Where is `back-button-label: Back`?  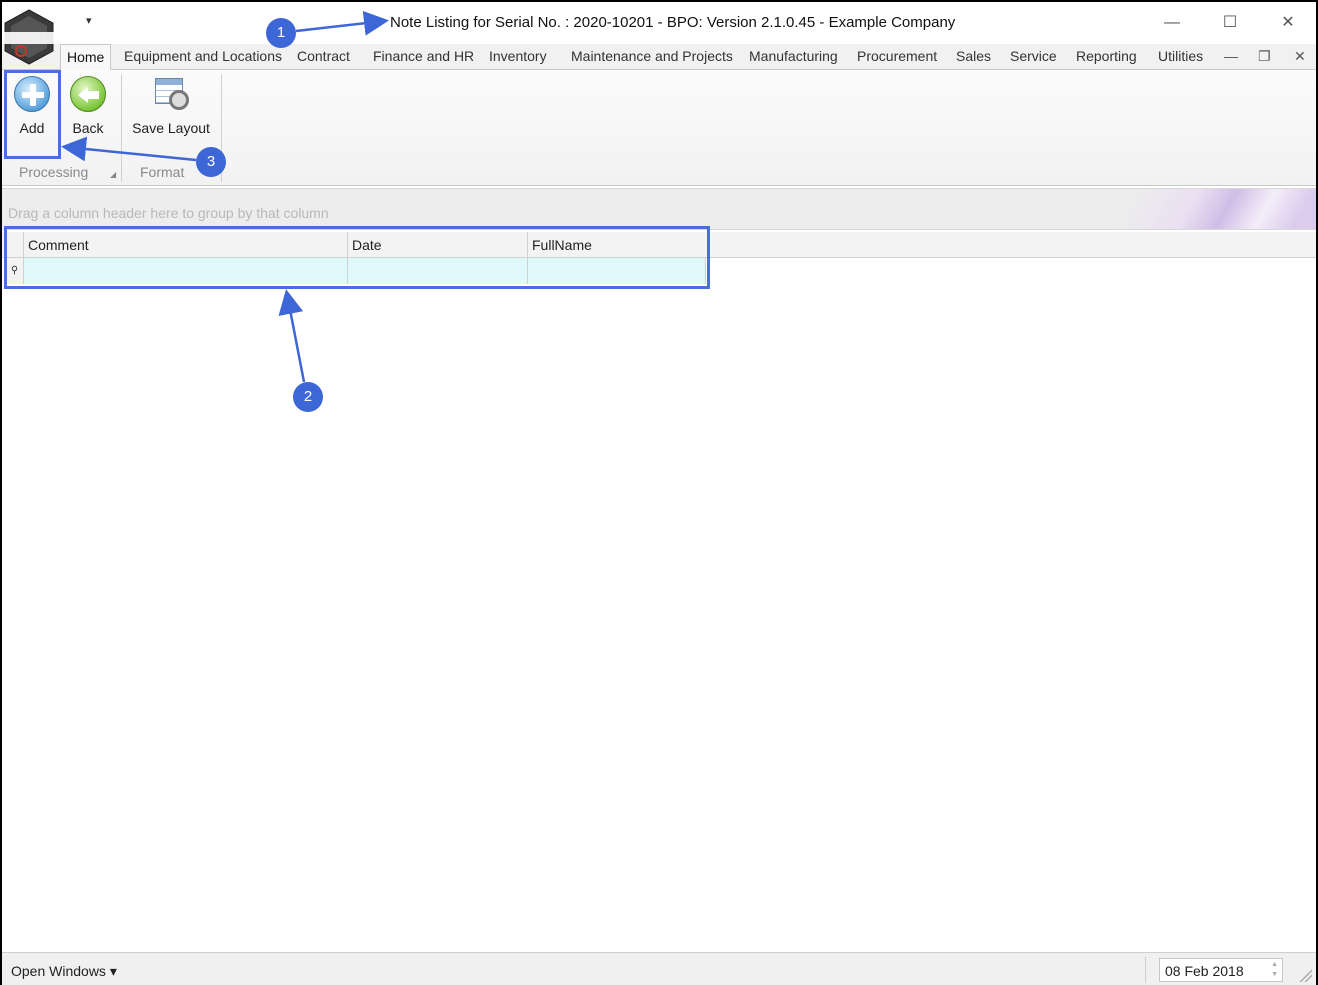 back-button-label: Back is located at coordinates (88, 128).